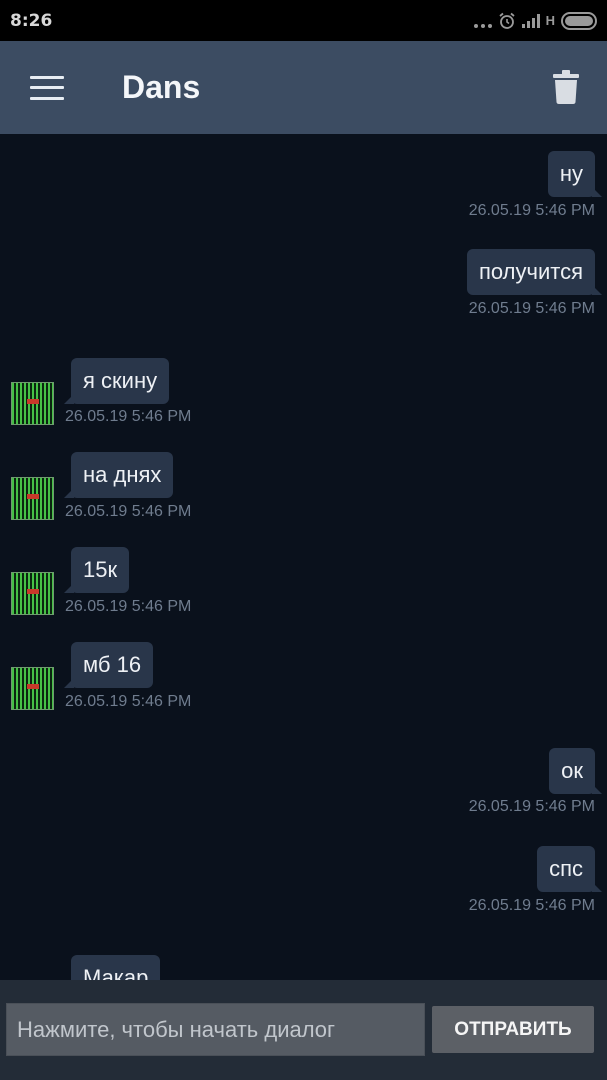 The width and height of the screenshot is (607, 1080). I want to click on network-type: H, so click(550, 20).